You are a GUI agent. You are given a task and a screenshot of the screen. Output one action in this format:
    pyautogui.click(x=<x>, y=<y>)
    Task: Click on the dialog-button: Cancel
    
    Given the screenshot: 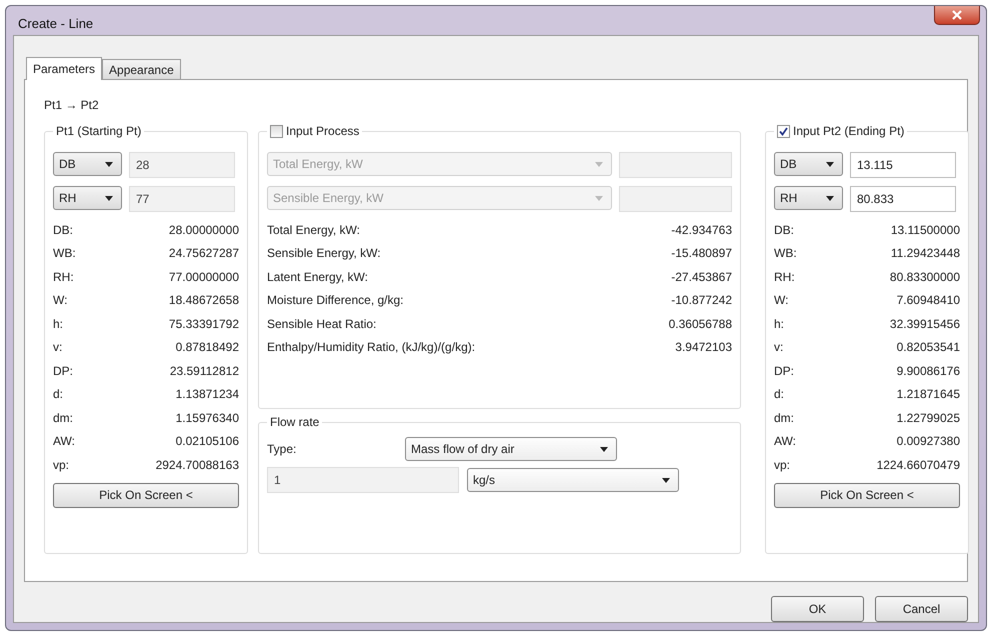 What is the action you would take?
    pyautogui.click(x=921, y=609)
    